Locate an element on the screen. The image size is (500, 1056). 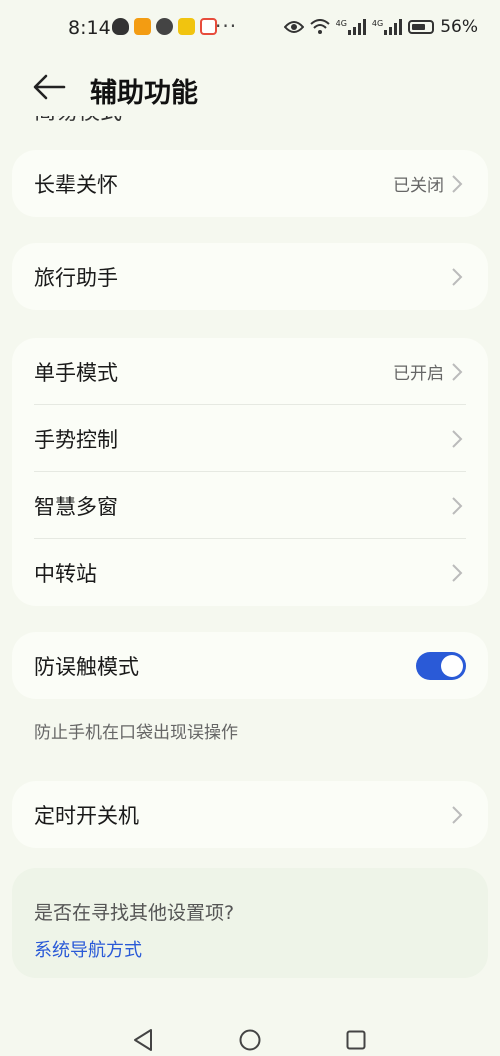
anti-touch-hint: 防止手机在口袋出现误操作 is located at coordinates (136, 733).